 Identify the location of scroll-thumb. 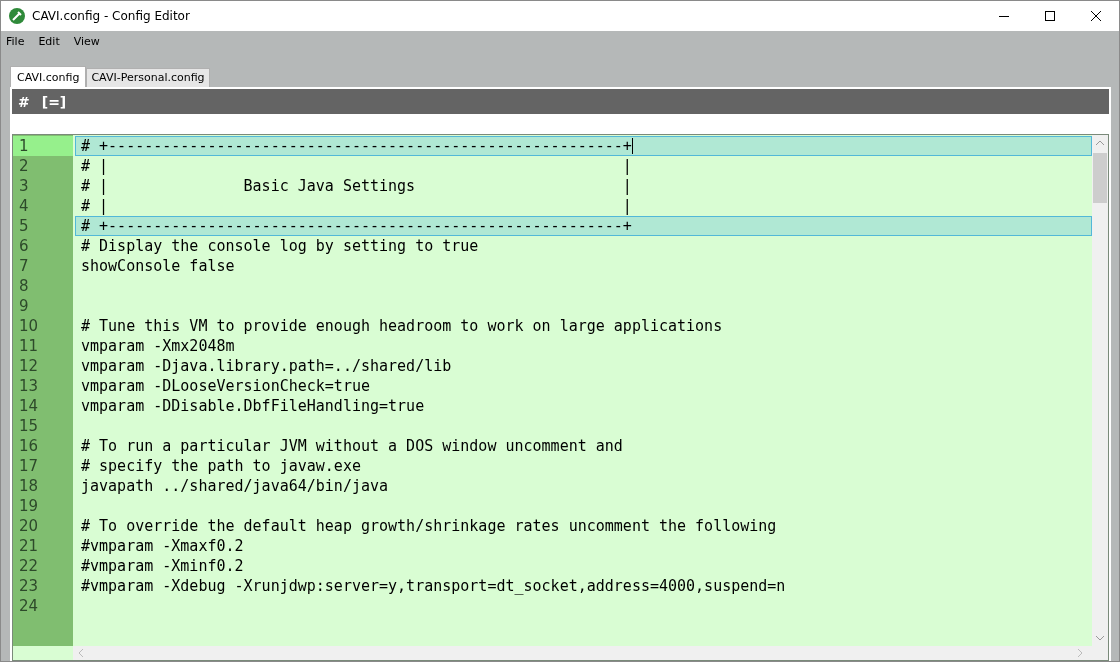
(1100, 178).